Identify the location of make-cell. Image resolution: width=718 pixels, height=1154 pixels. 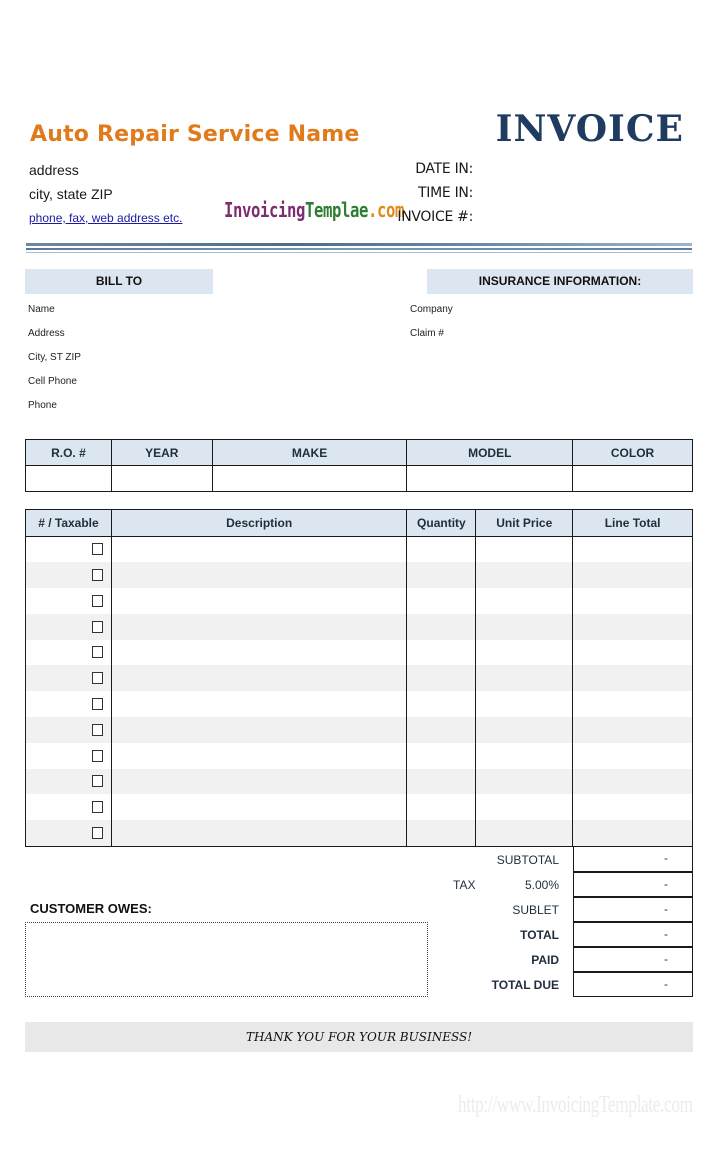
(309, 478).